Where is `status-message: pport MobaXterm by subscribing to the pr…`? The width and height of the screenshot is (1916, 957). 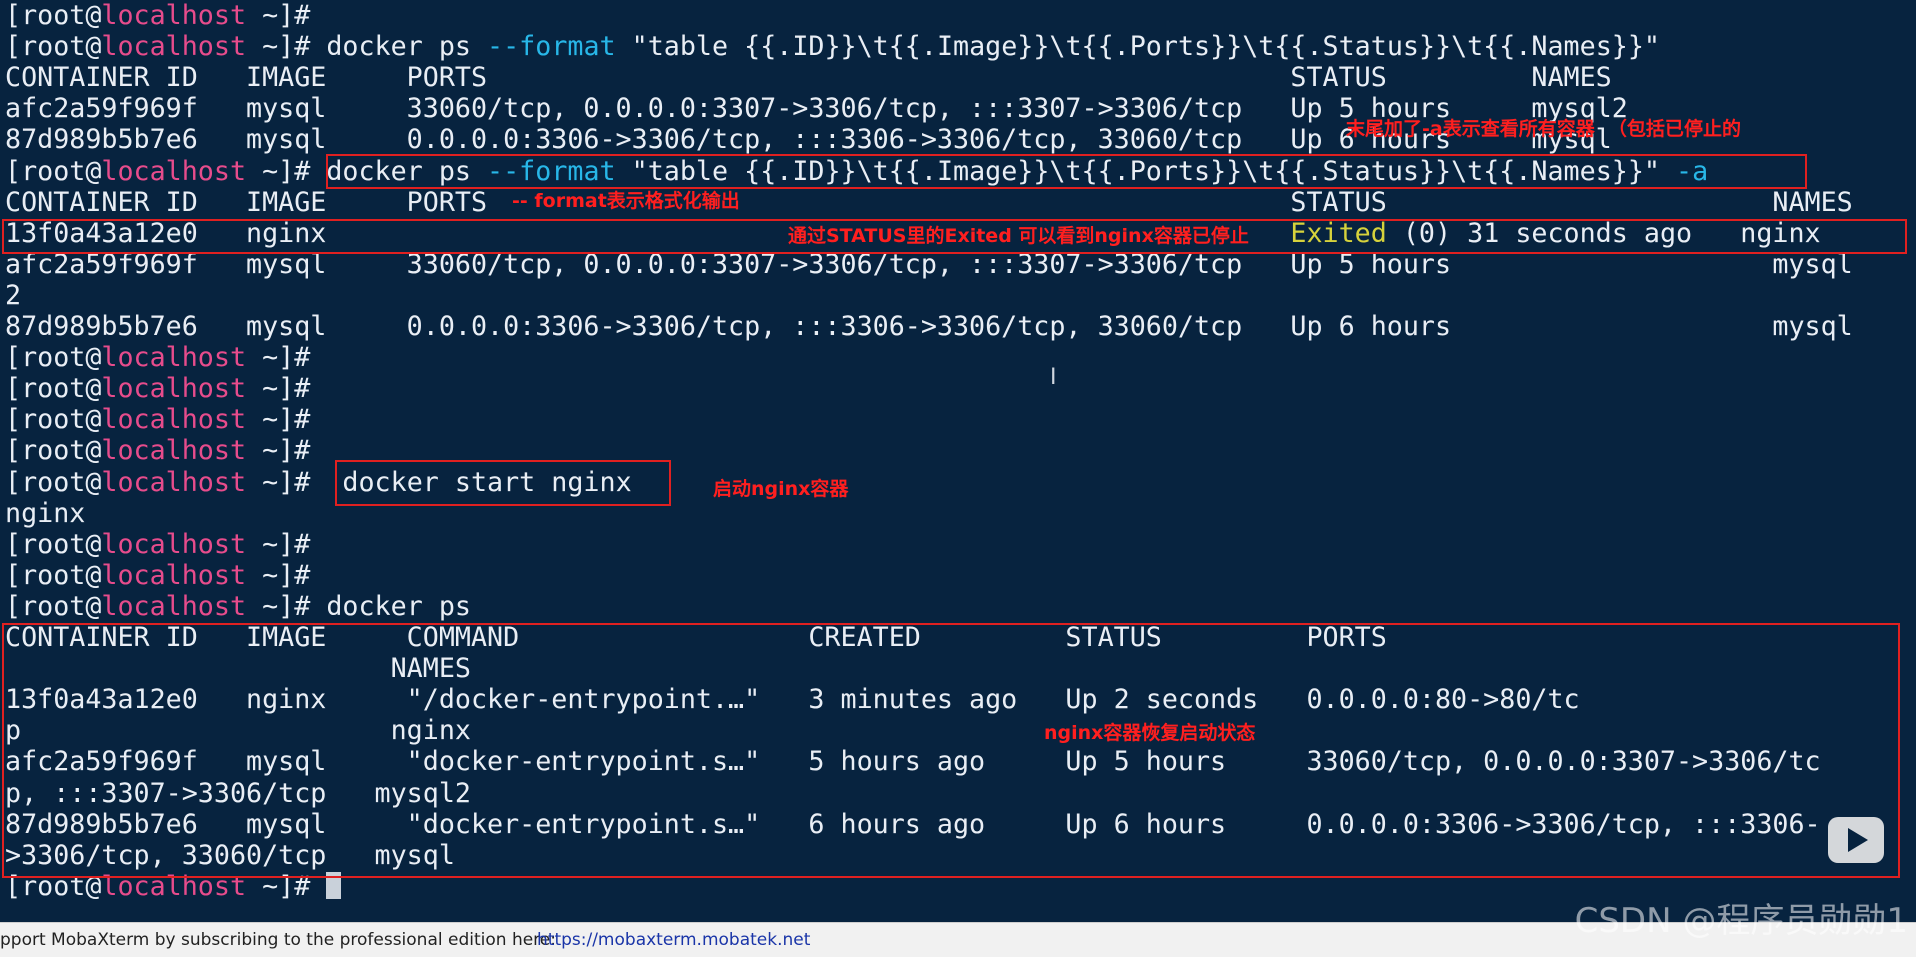 status-message: pport MobaXterm by subscribing to the pr… is located at coordinates (278, 940).